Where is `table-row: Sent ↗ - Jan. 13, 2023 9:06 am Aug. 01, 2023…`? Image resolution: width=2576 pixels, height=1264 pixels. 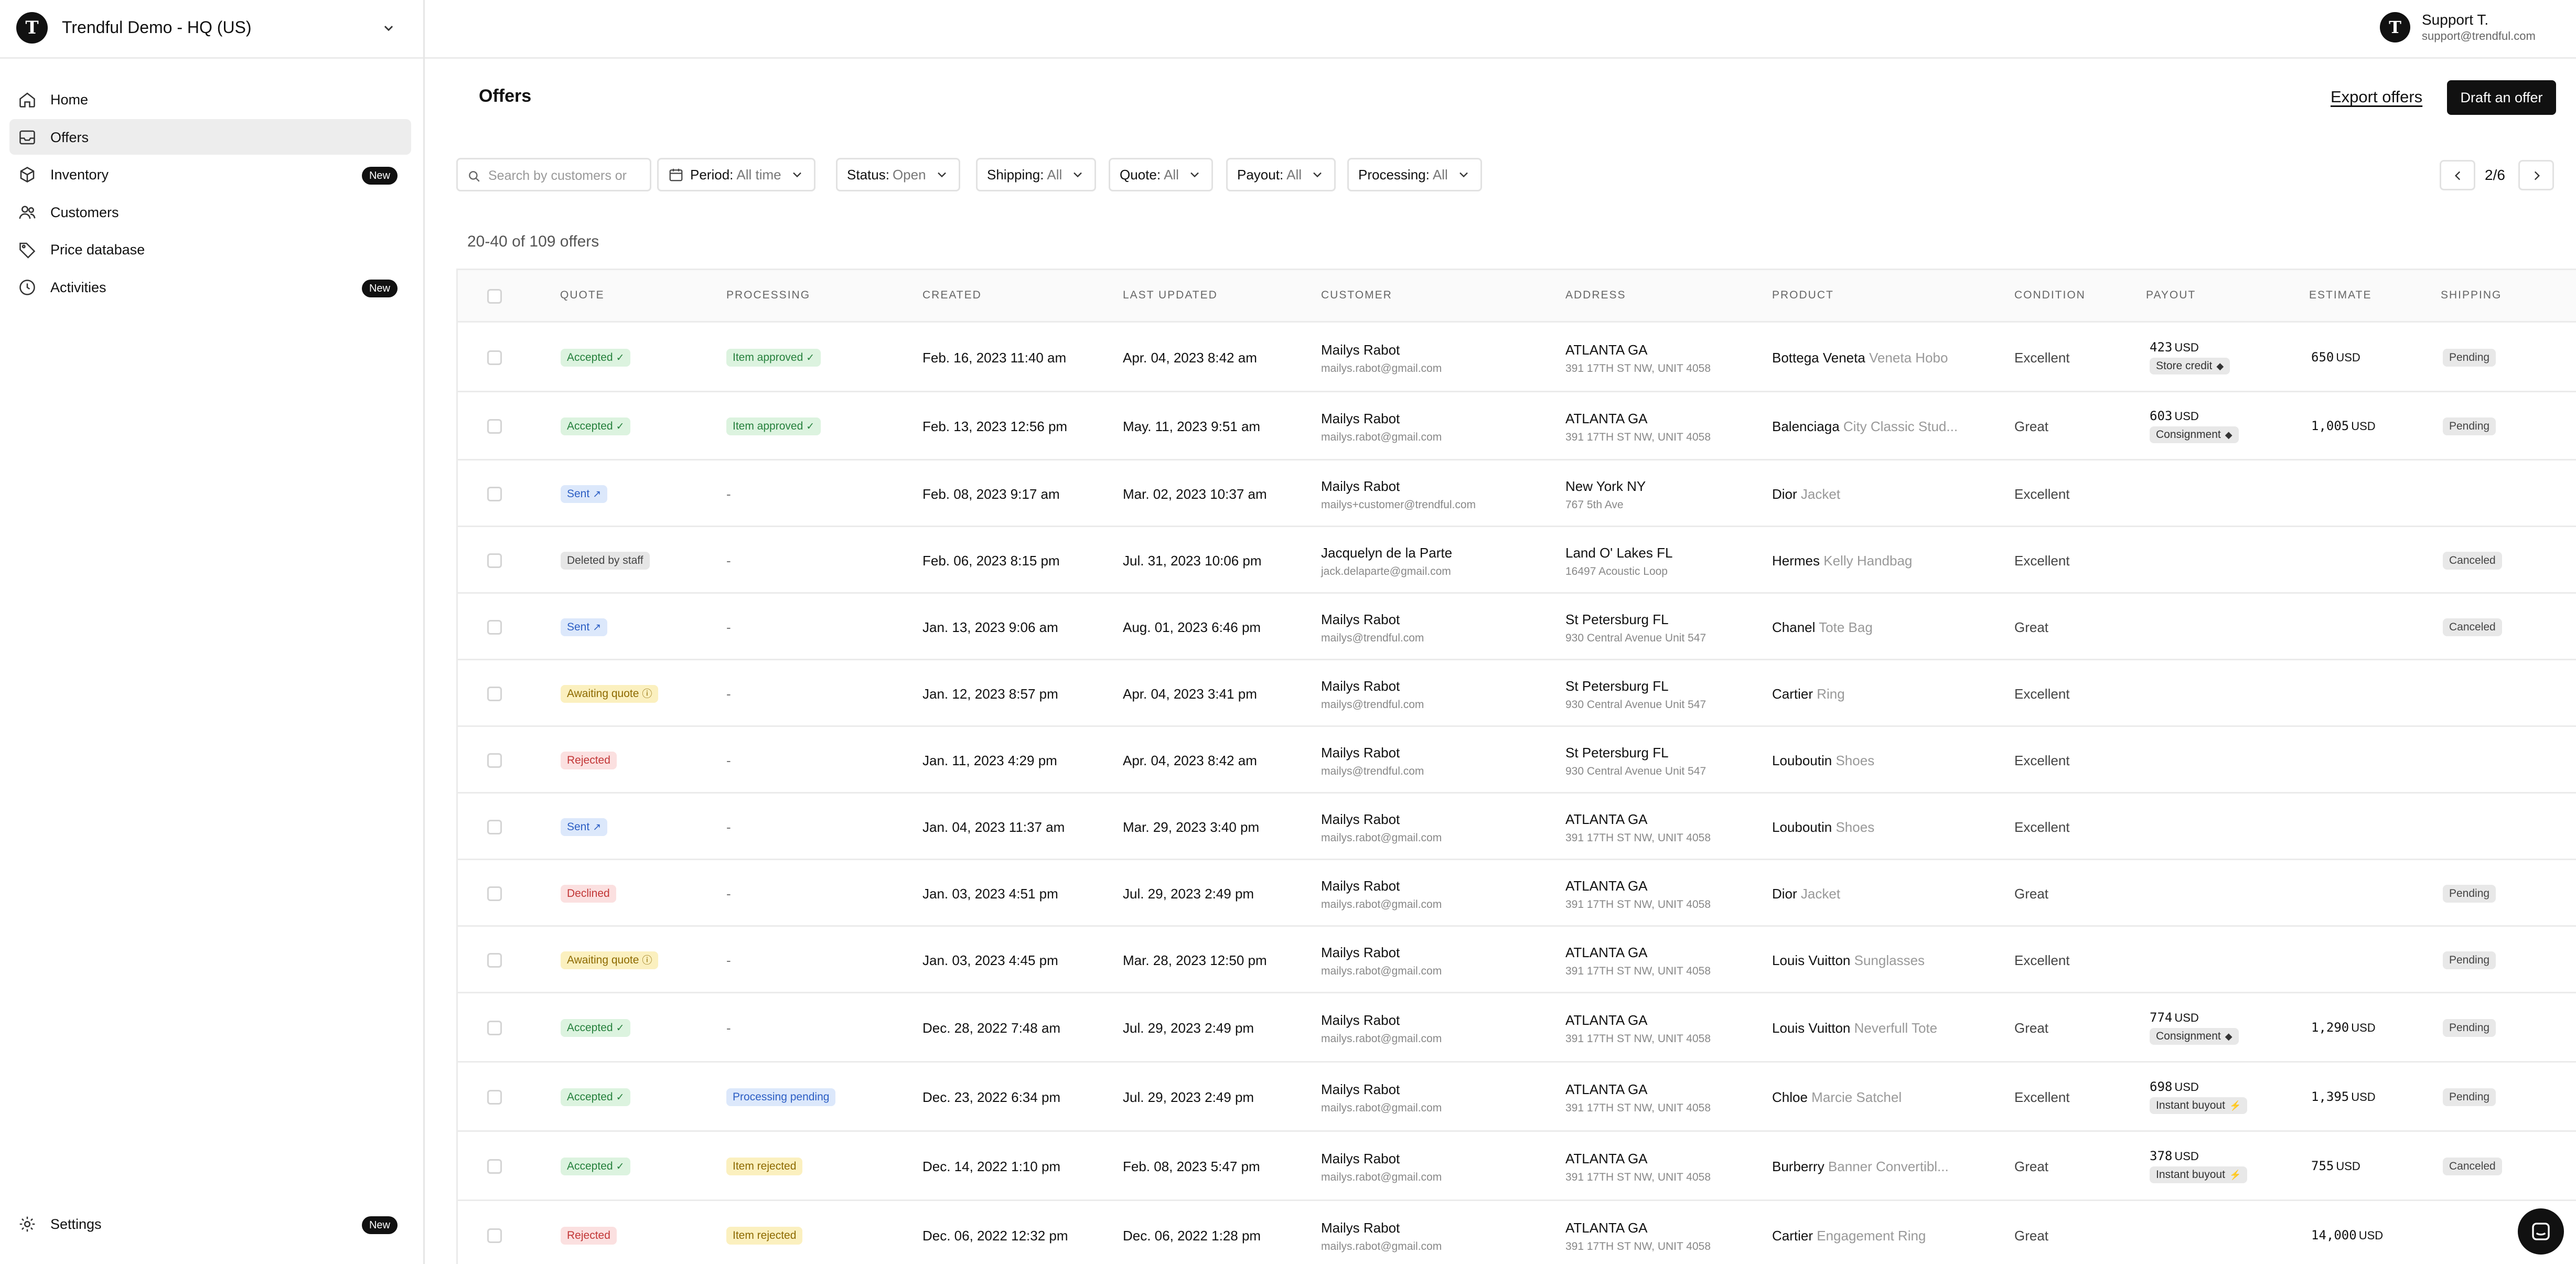
table-row: Sent ↗ - Jan. 13, 2023 9:06 am Aug. 01, 2023… is located at coordinates (1517, 627).